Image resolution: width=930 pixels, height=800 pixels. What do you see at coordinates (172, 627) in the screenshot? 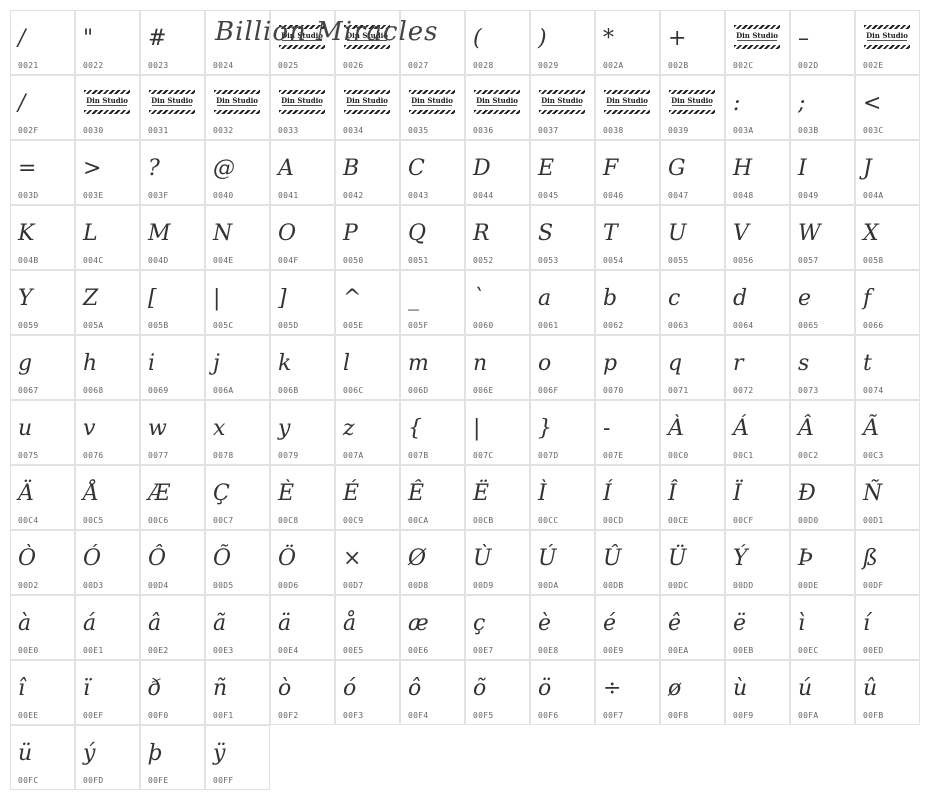
I see `glyph-cell: â 00E2` at bounding box center [172, 627].